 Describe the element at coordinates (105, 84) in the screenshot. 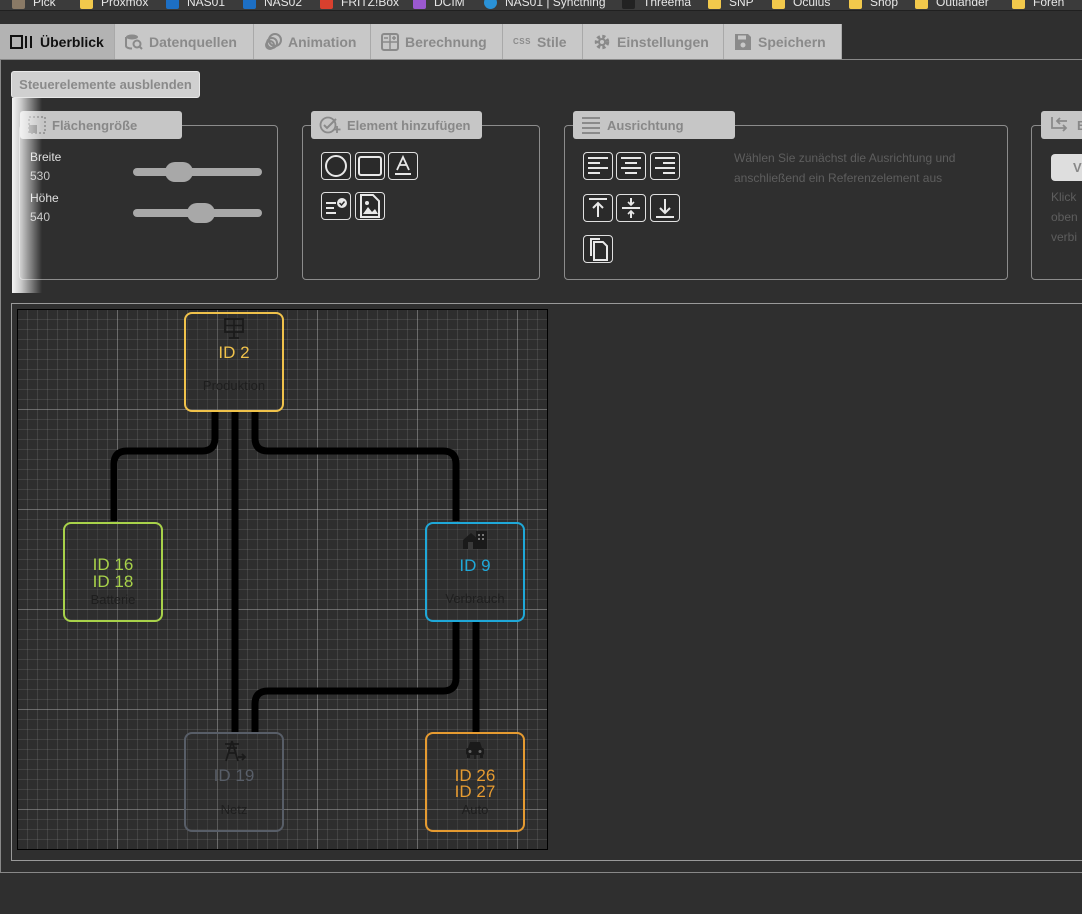

I see `hide-controls-button: Steuerelemente ausblenden` at that location.